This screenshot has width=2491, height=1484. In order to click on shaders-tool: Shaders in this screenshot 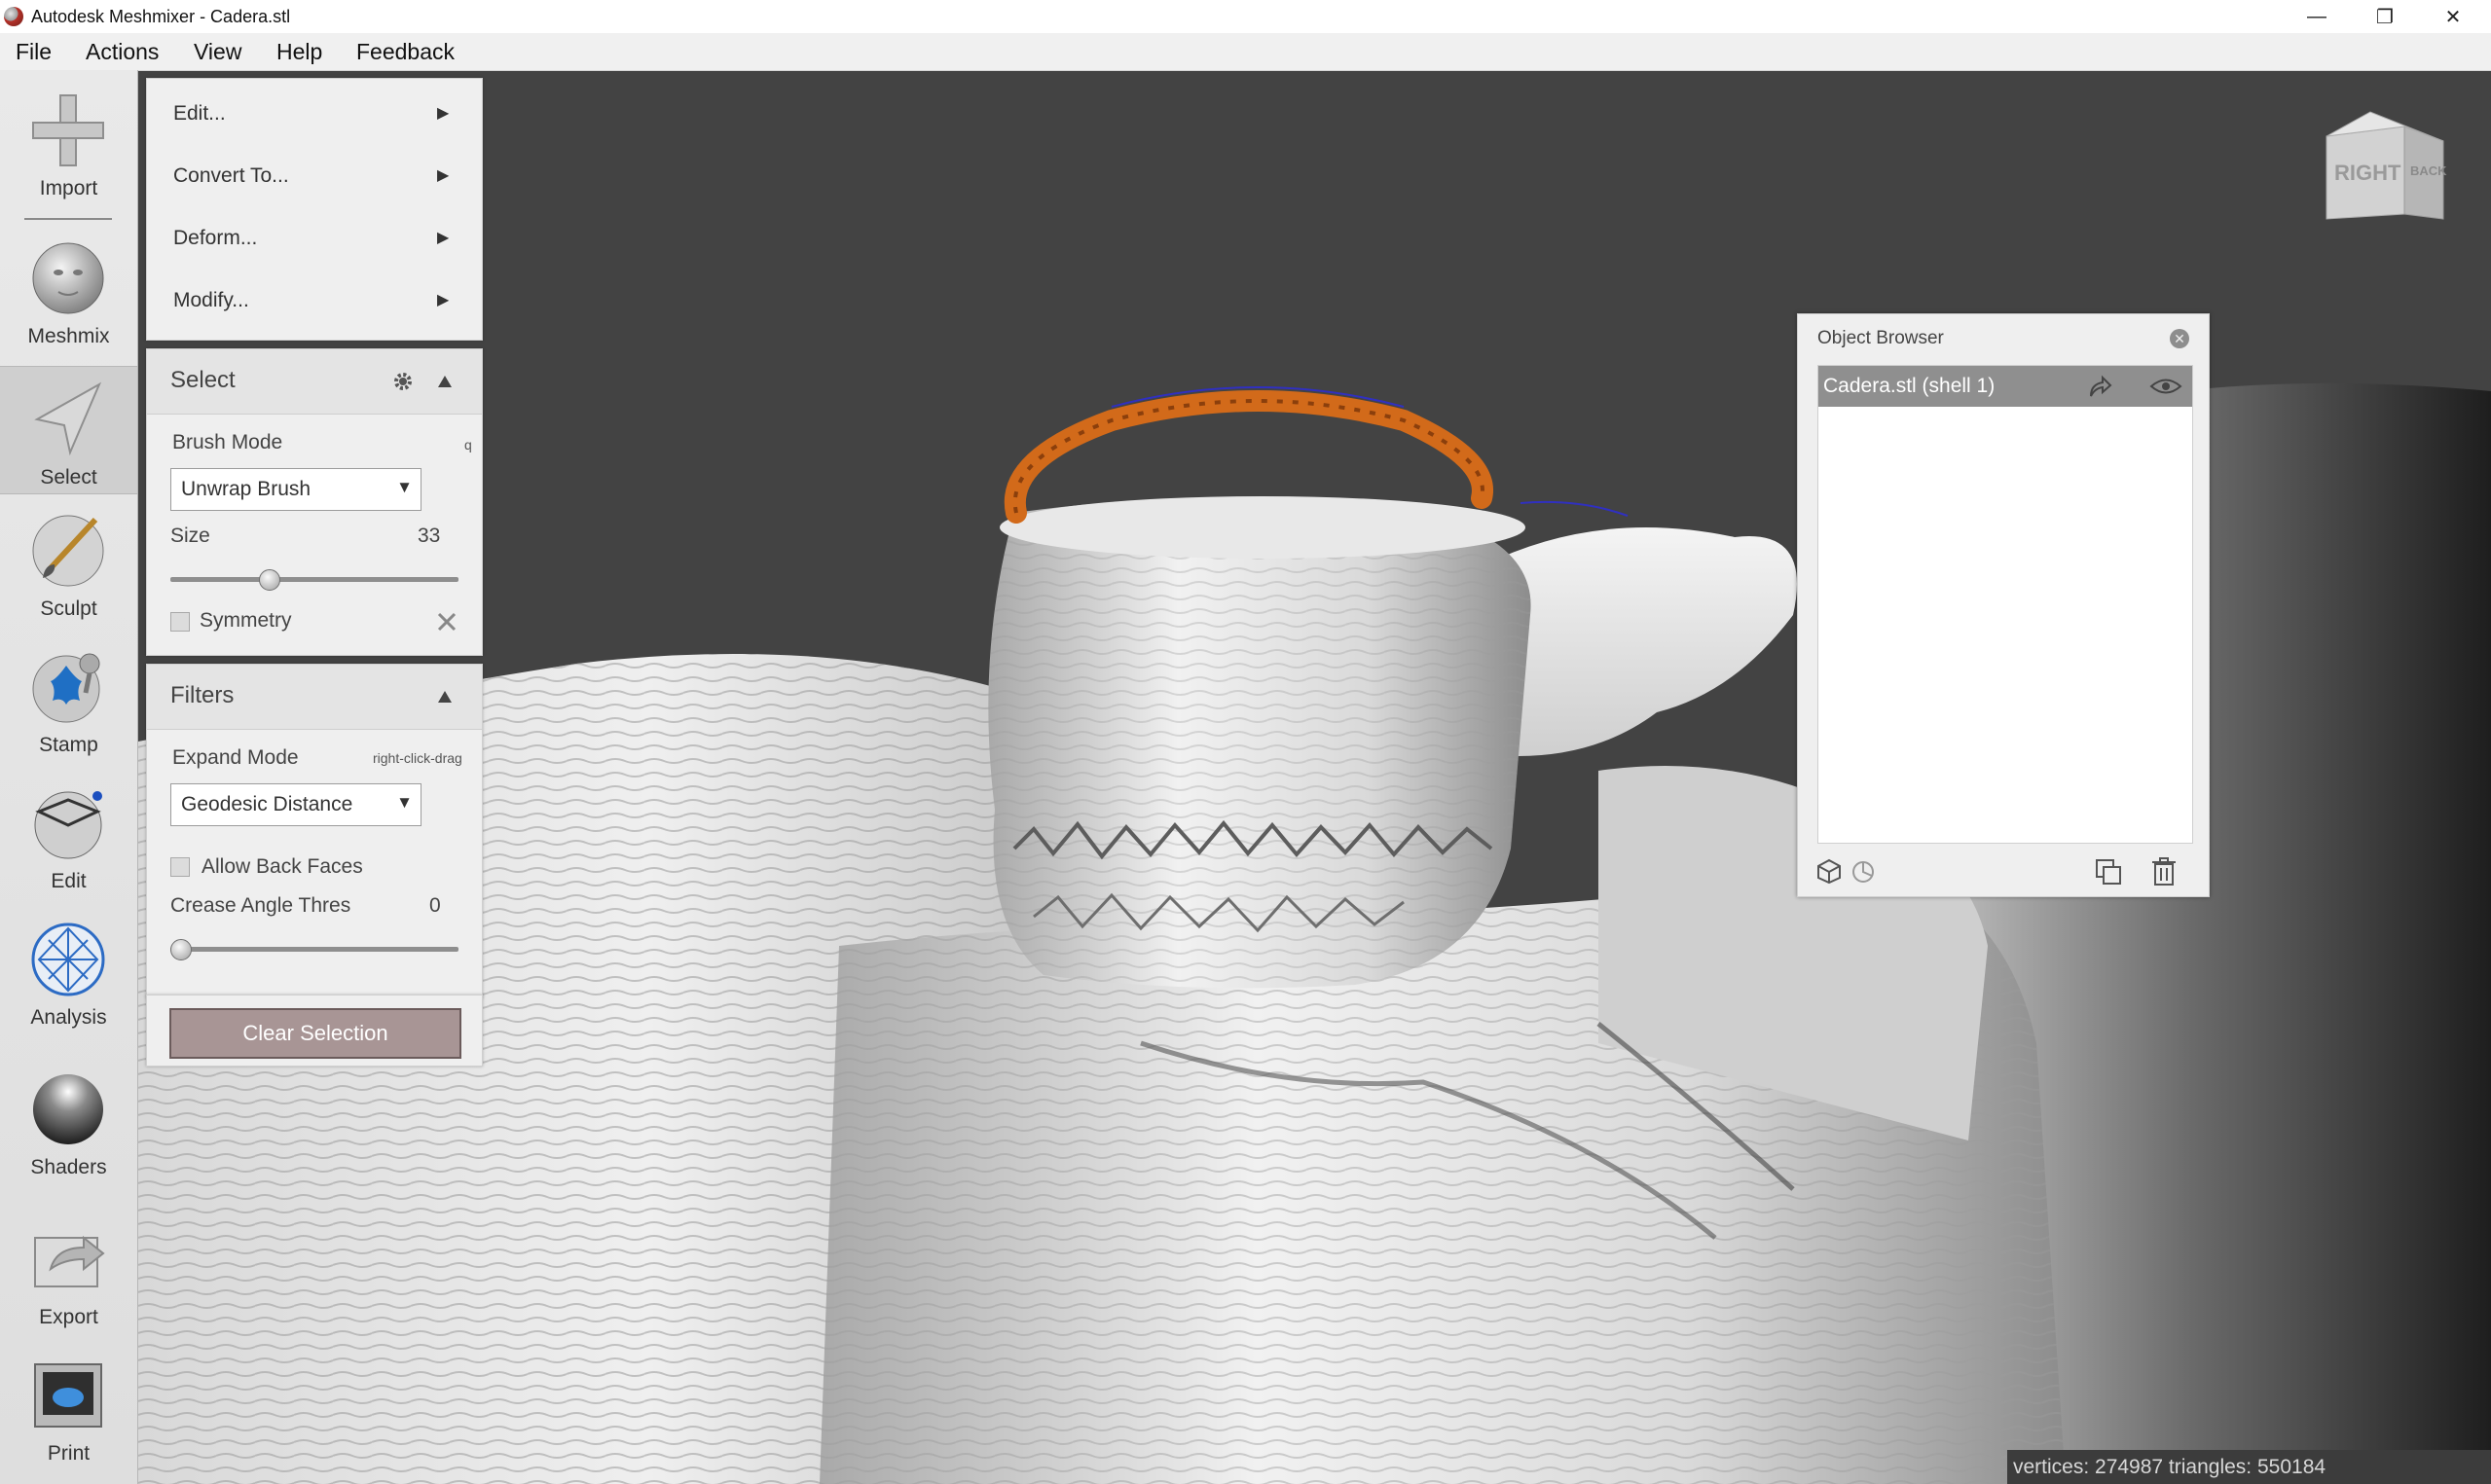, I will do `click(68, 1122)`.